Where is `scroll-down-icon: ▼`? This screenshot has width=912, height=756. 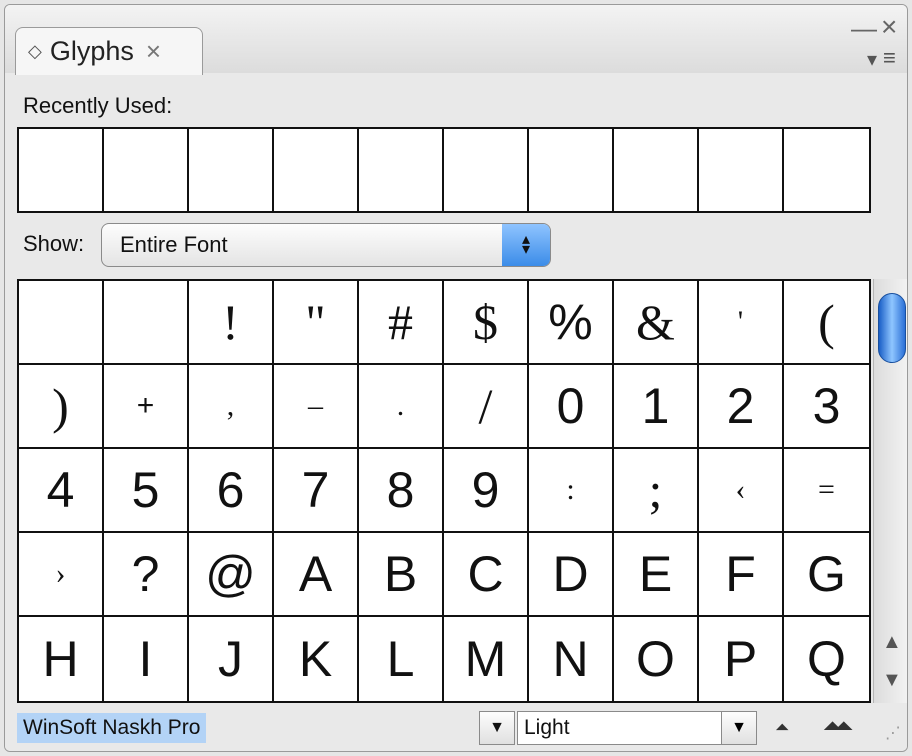 scroll-down-icon: ▼ is located at coordinates (892, 680).